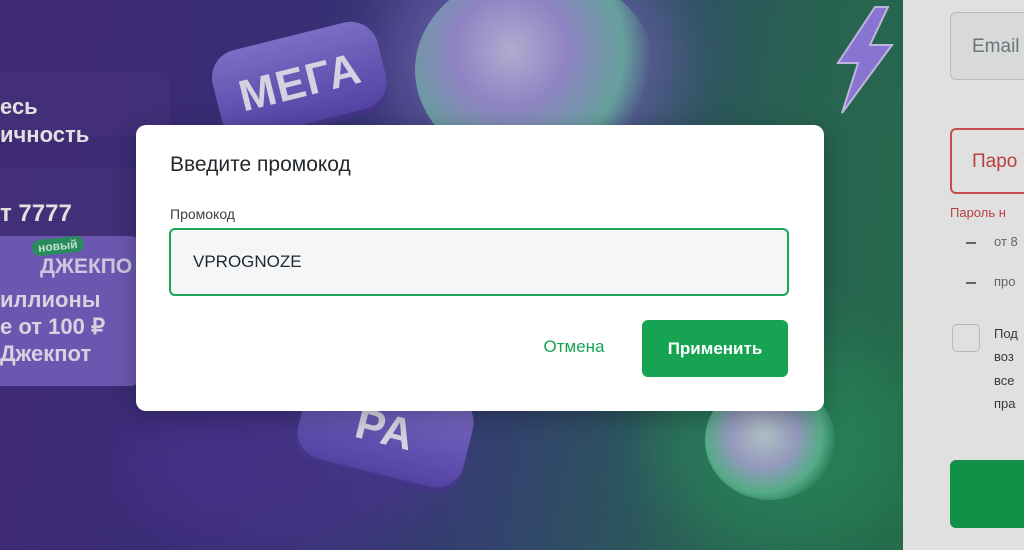 The image size is (1024, 550). Describe the element at coordinates (260, 164) in the screenshot. I see `dialog-title: Введите промокод` at that location.